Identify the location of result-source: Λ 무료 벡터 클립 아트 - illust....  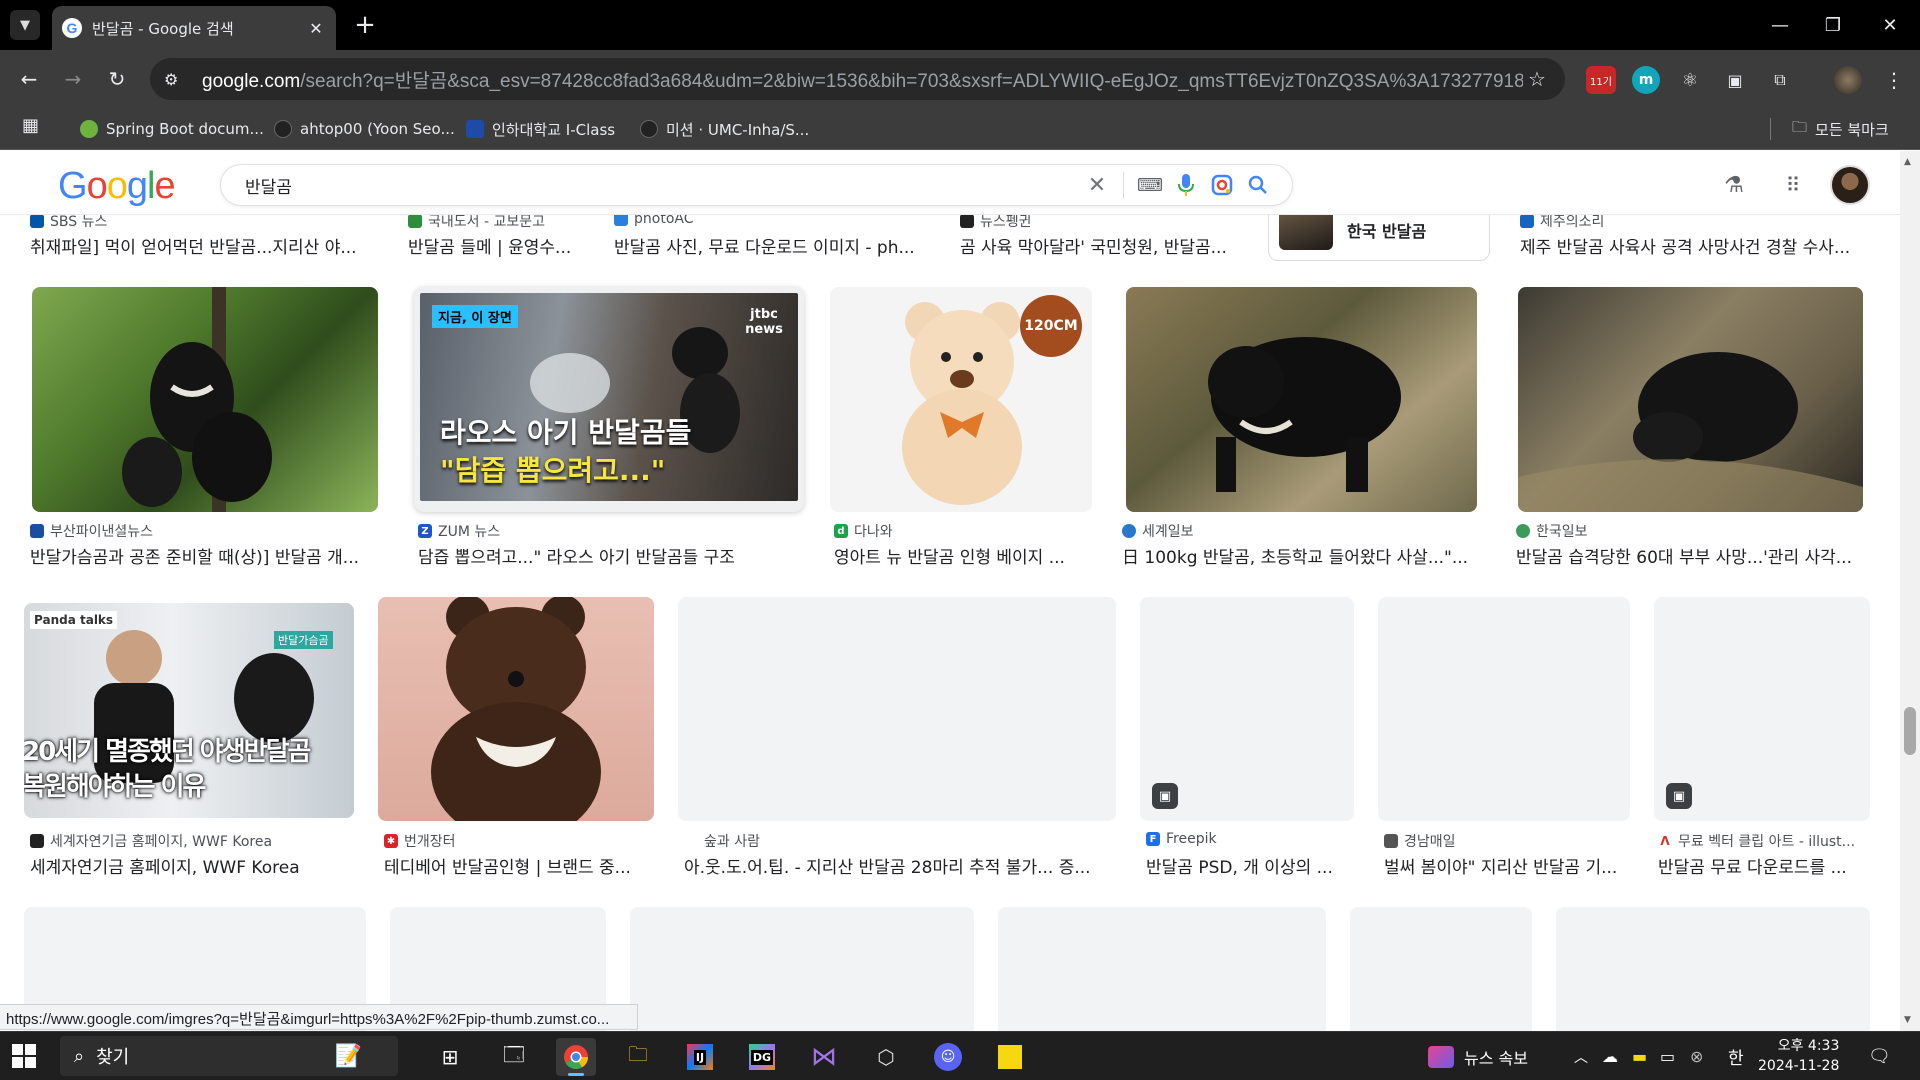
(1764, 841).